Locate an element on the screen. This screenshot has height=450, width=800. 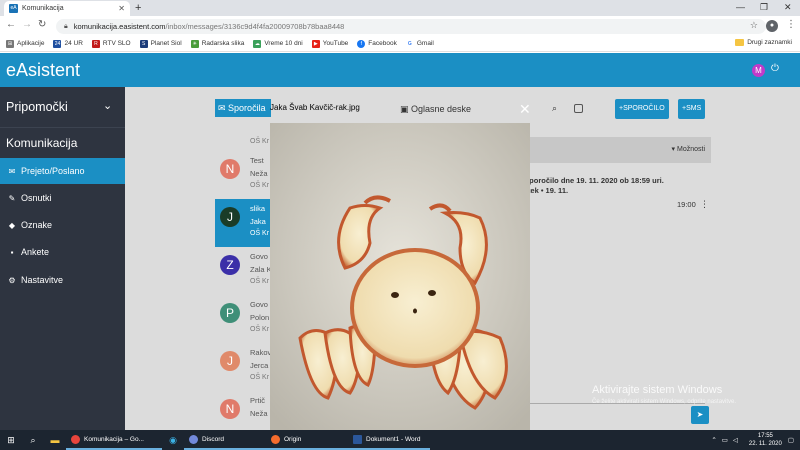
list-item: J Rakov Jerca OŠ Kr is located at coordinates (243, 367).